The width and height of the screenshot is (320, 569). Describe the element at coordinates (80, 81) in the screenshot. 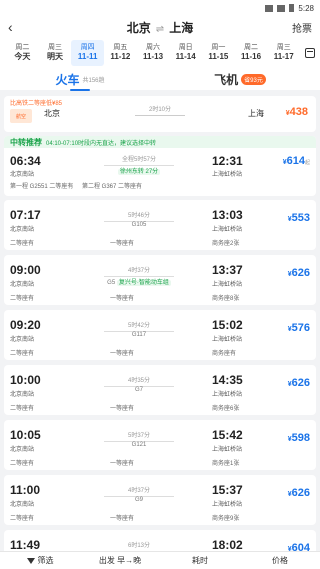

I see `tab-train: 火车 共156趟` at that location.